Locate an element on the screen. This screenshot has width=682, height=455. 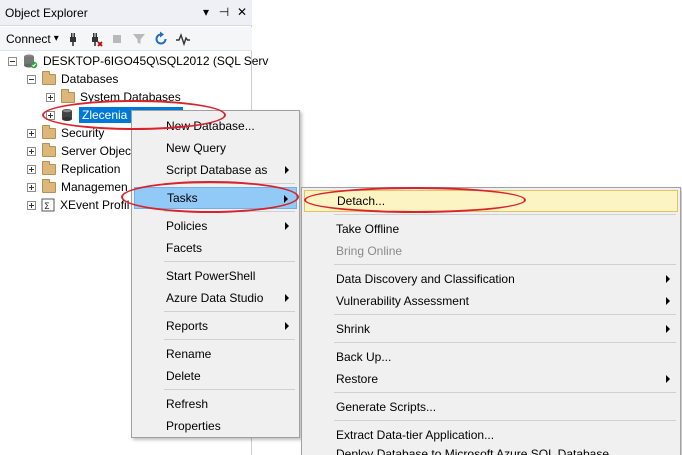
stop-icon is located at coordinates (117, 39).